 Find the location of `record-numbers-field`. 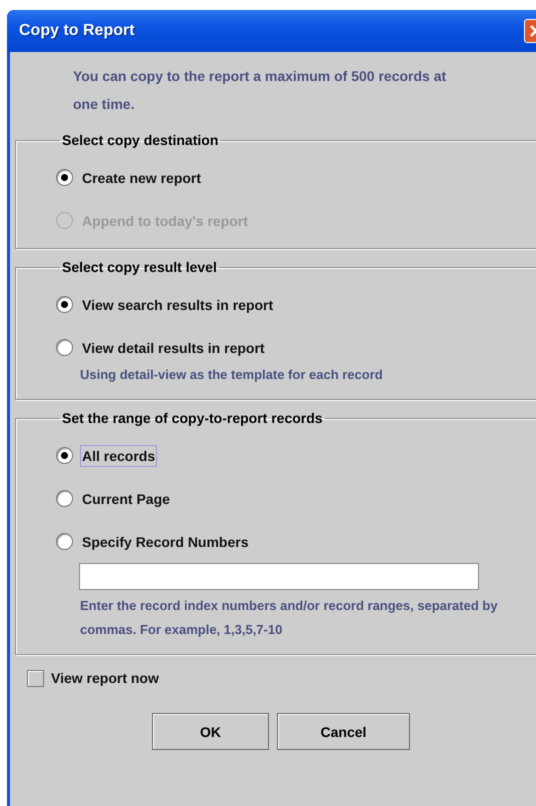

record-numbers-field is located at coordinates (279, 576).